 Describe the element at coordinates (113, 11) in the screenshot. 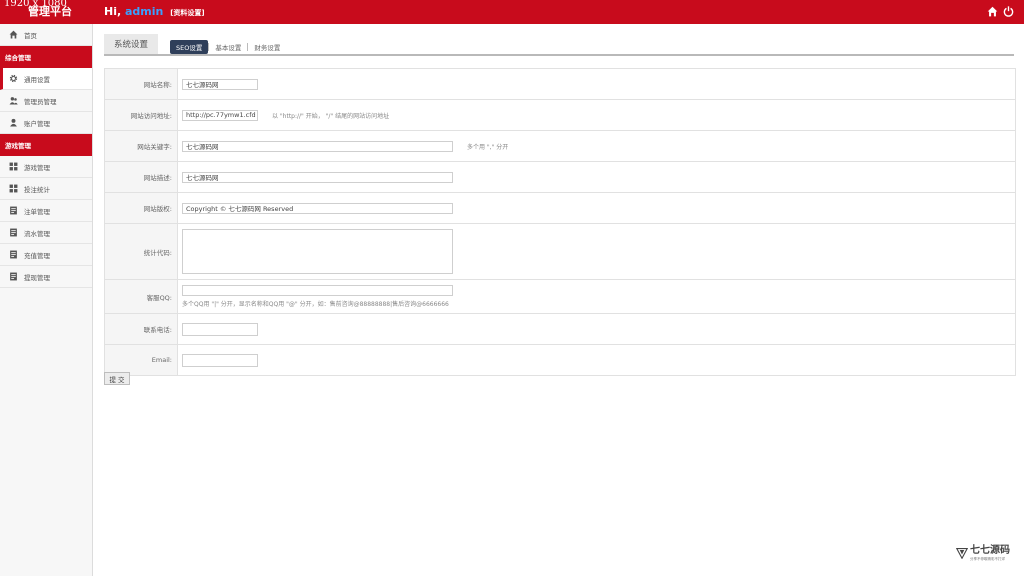

I see `greeting-text: Hi,` at that location.